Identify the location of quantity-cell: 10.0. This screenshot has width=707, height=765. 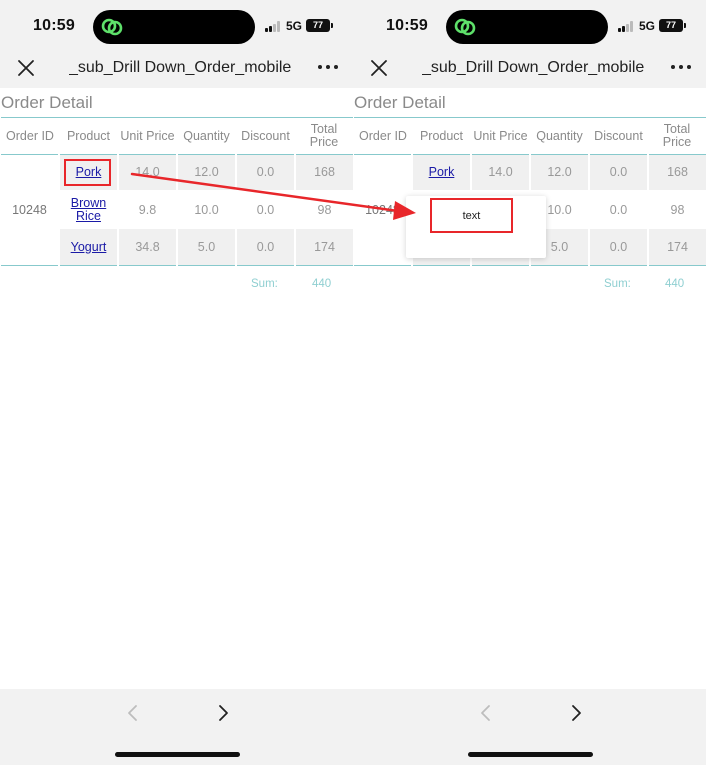
(206, 210).